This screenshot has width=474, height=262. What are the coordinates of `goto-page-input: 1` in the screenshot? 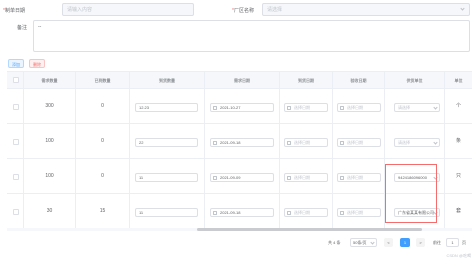 It's located at (452, 242).